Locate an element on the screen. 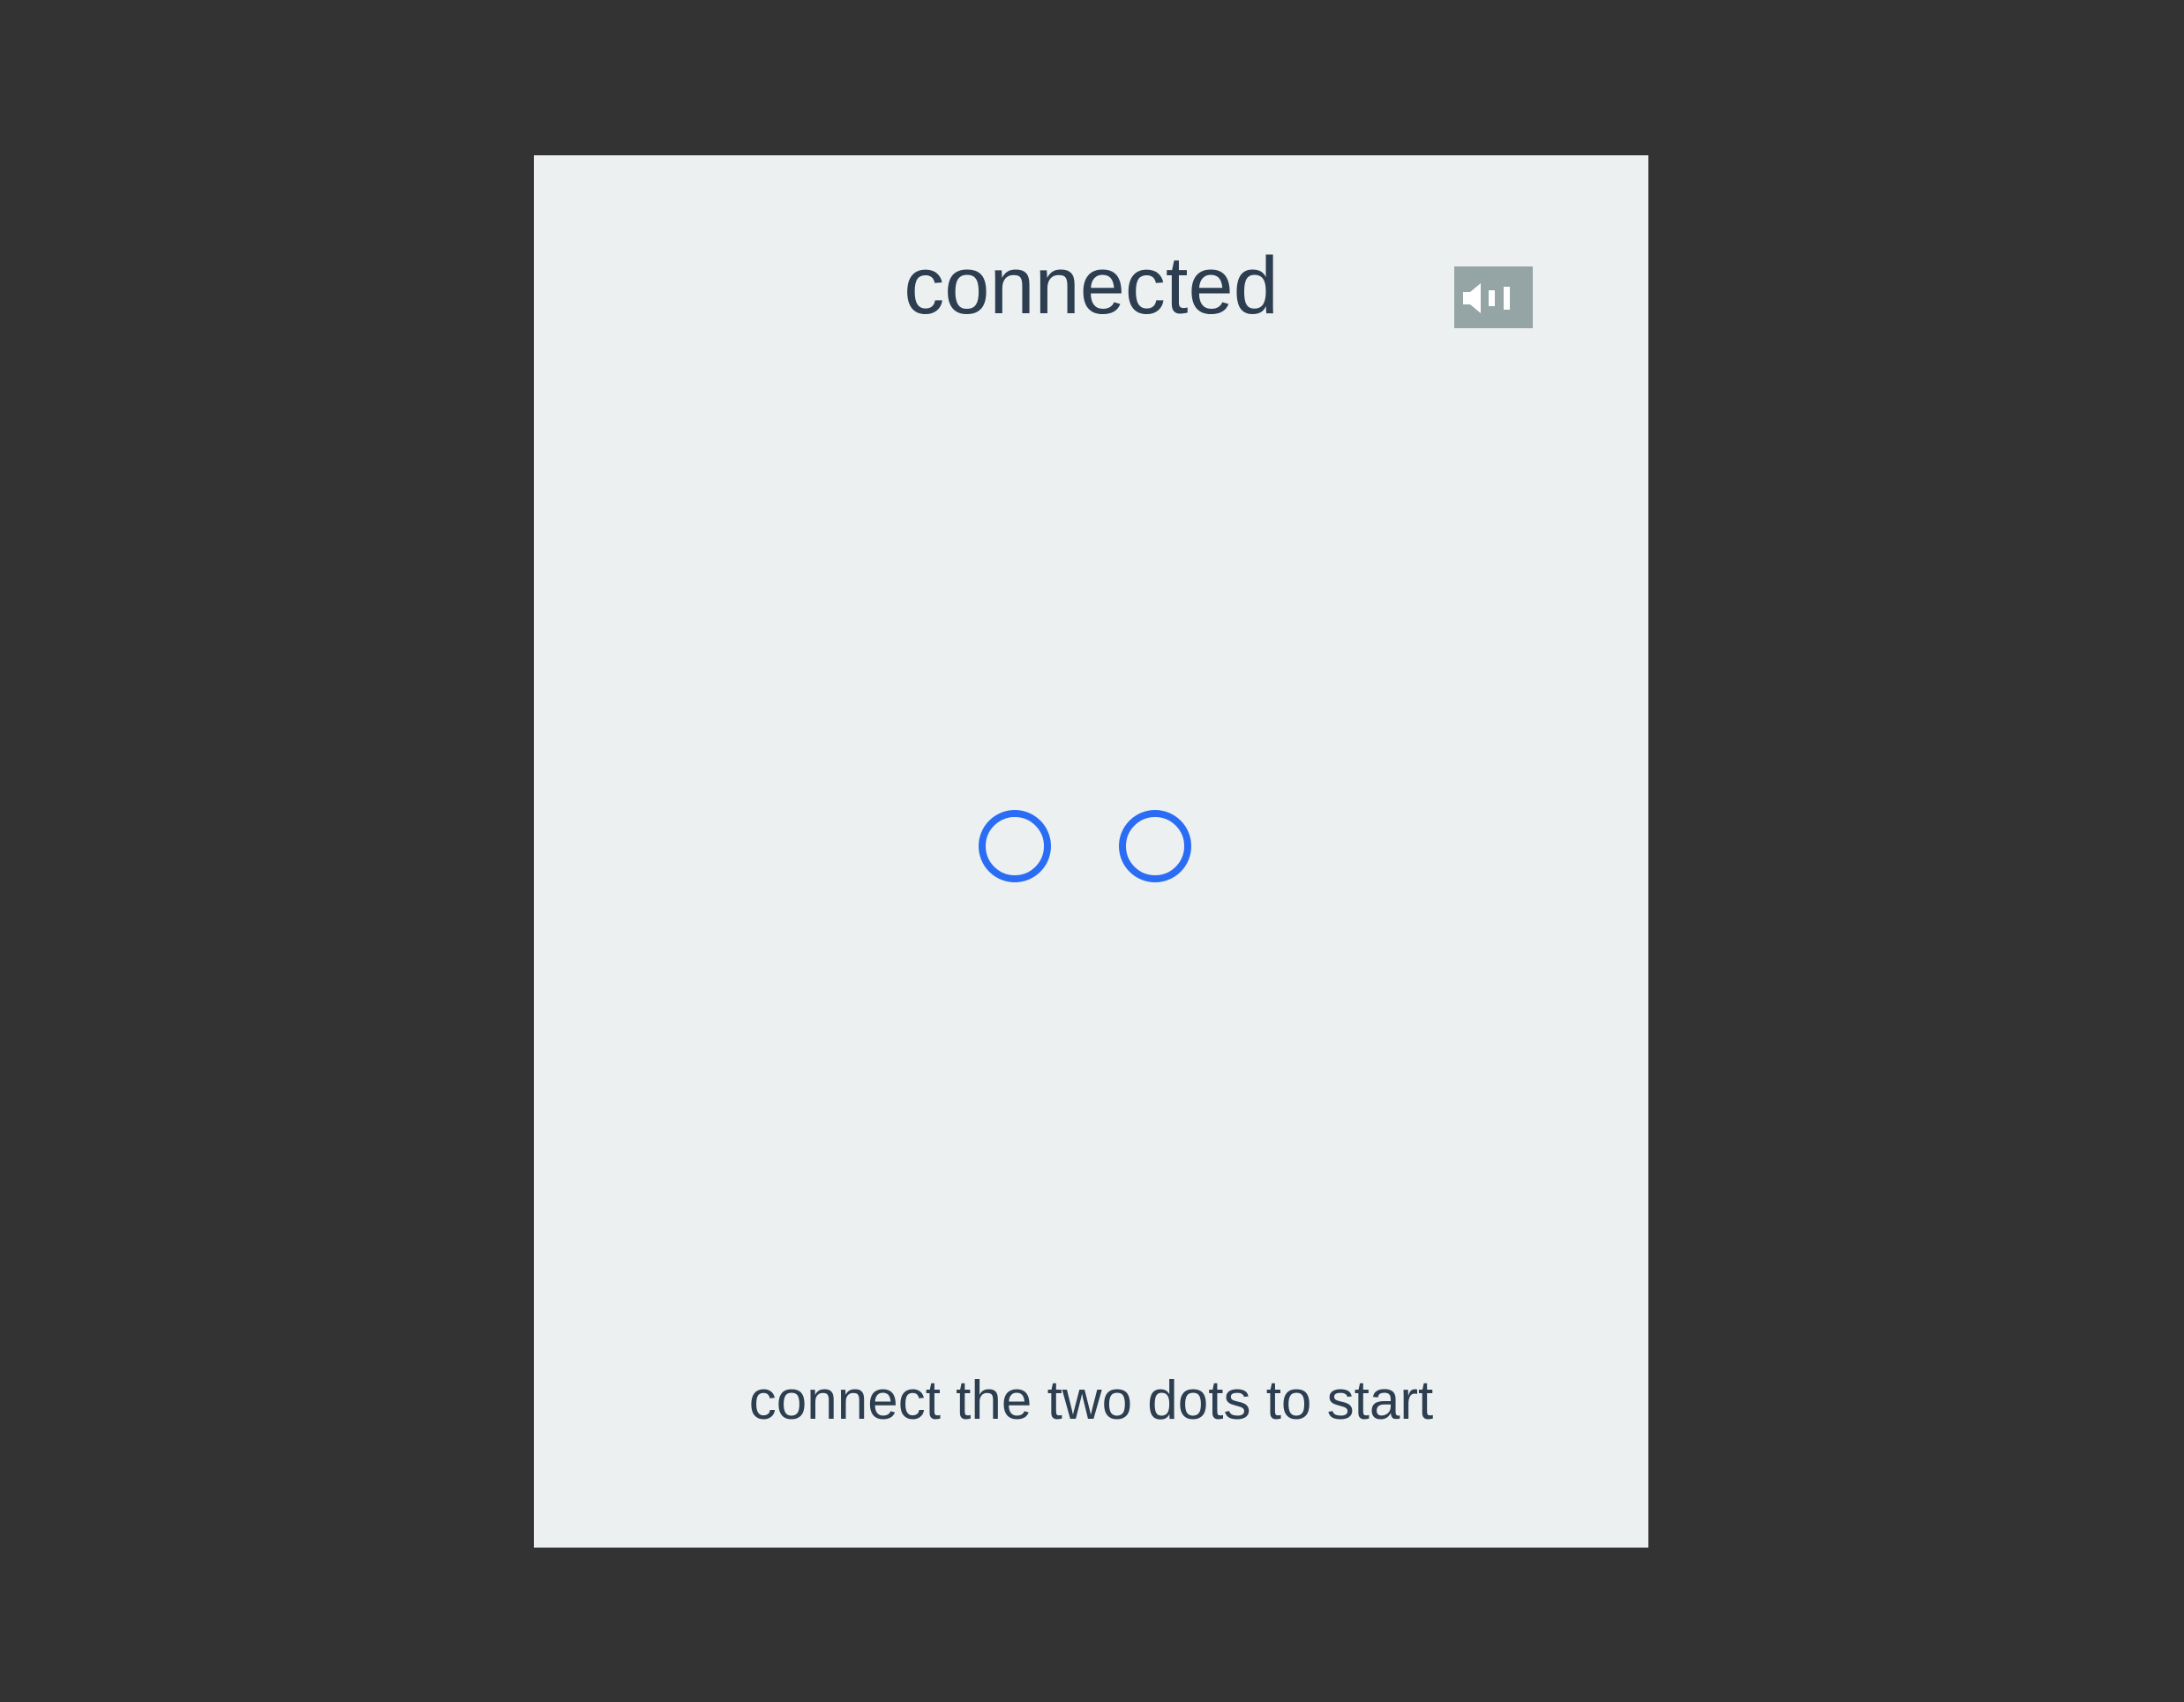  instruction-text: connect the two dots to start is located at coordinates (1091, 1400).